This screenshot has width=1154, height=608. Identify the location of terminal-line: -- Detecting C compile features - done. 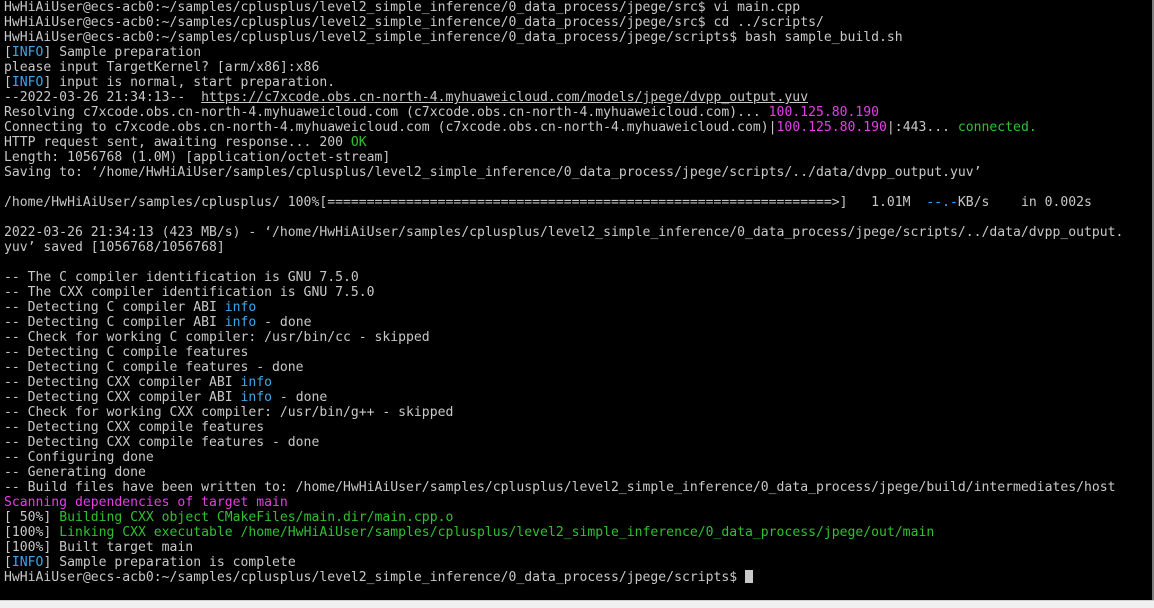
(563, 367).